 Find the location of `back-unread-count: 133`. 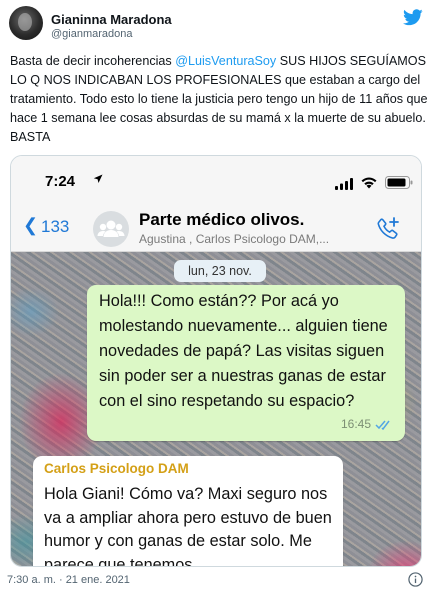

back-unread-count: 133 is located at coordinates (55, 227).